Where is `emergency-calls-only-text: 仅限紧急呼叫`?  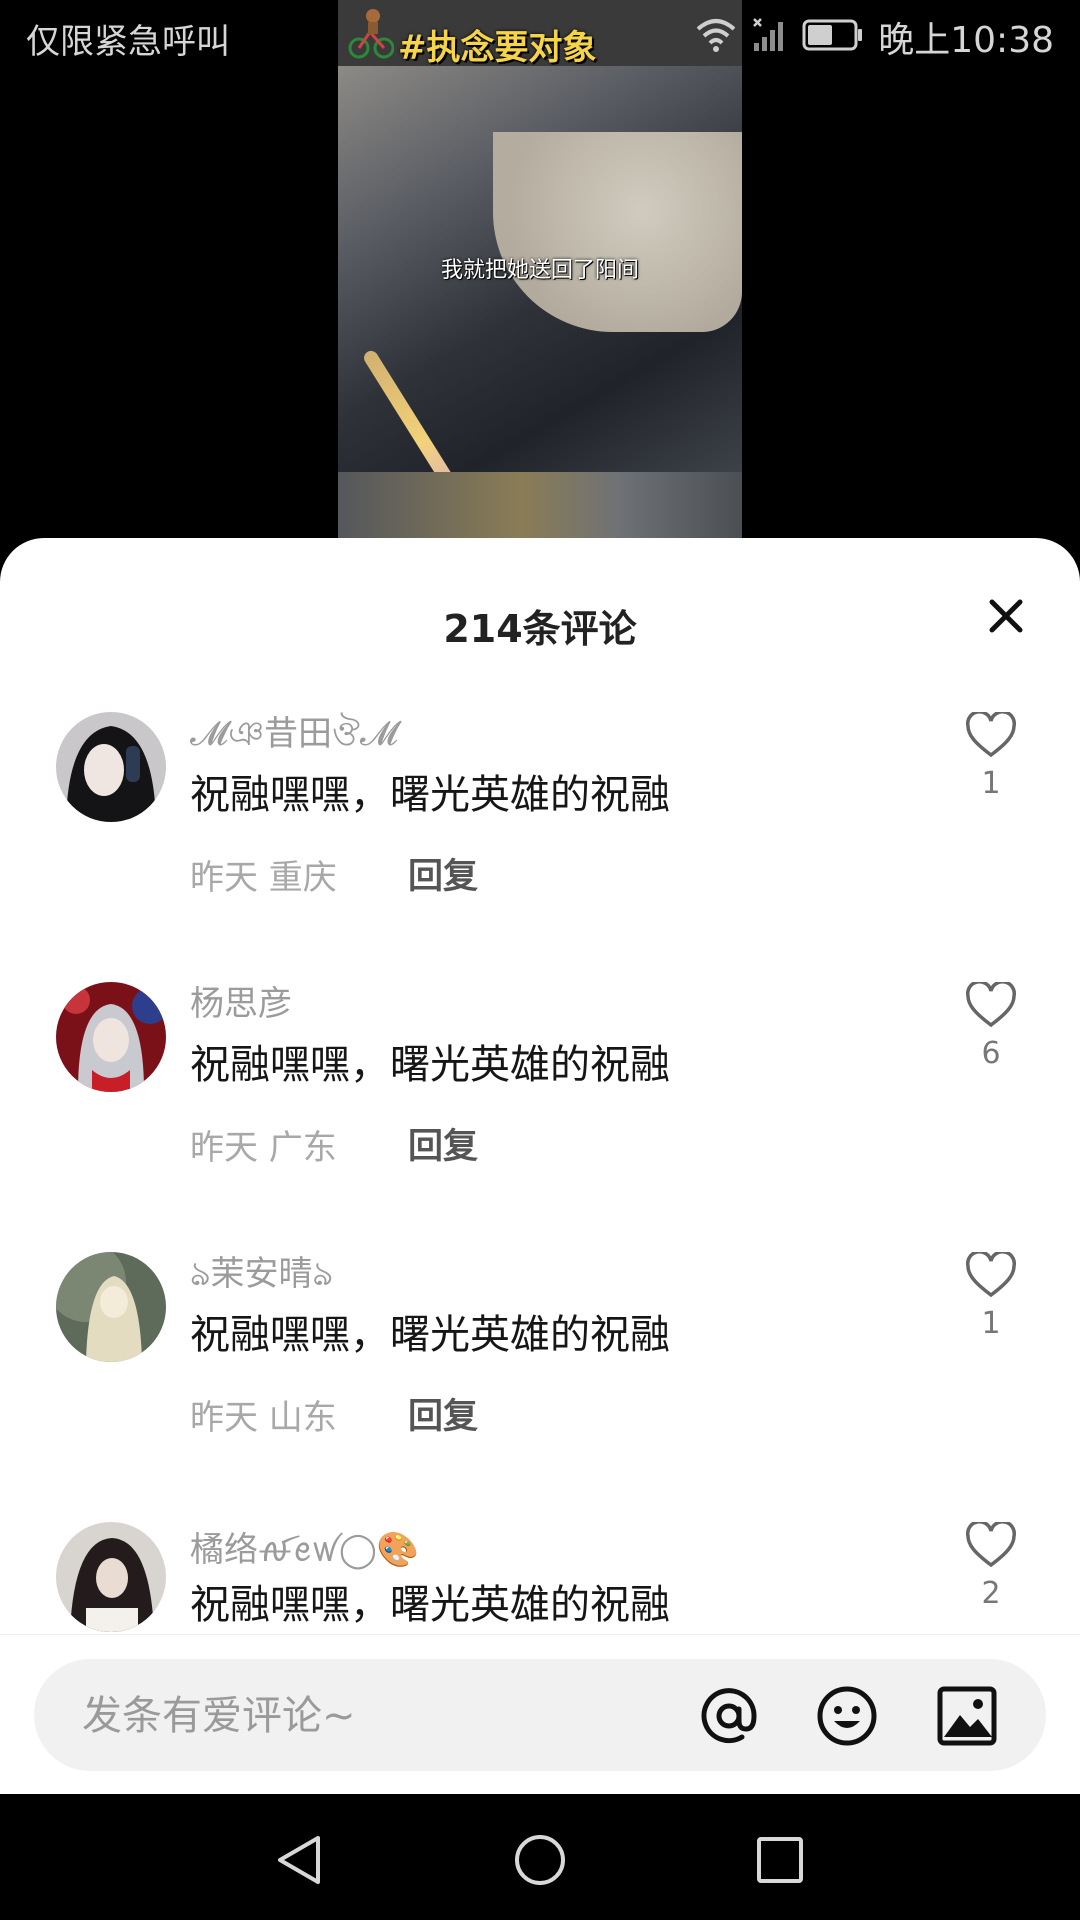
emergency-calls-only-text: 仅限紧急呼叫 is located at coordinates (128, 42).